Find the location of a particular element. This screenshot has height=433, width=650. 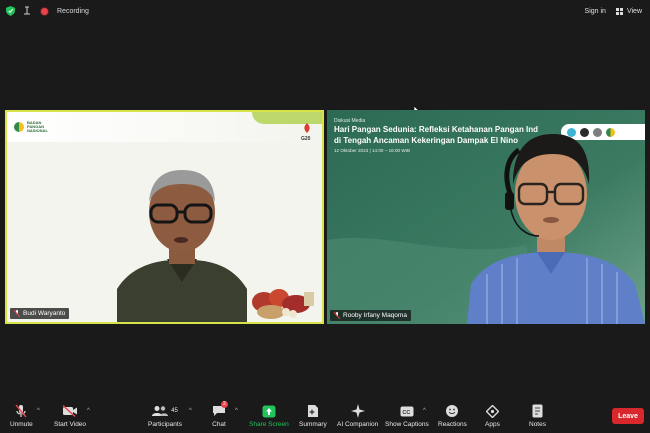

participants-options-chevron-icon: ^ is located at coordinates (190, 411).